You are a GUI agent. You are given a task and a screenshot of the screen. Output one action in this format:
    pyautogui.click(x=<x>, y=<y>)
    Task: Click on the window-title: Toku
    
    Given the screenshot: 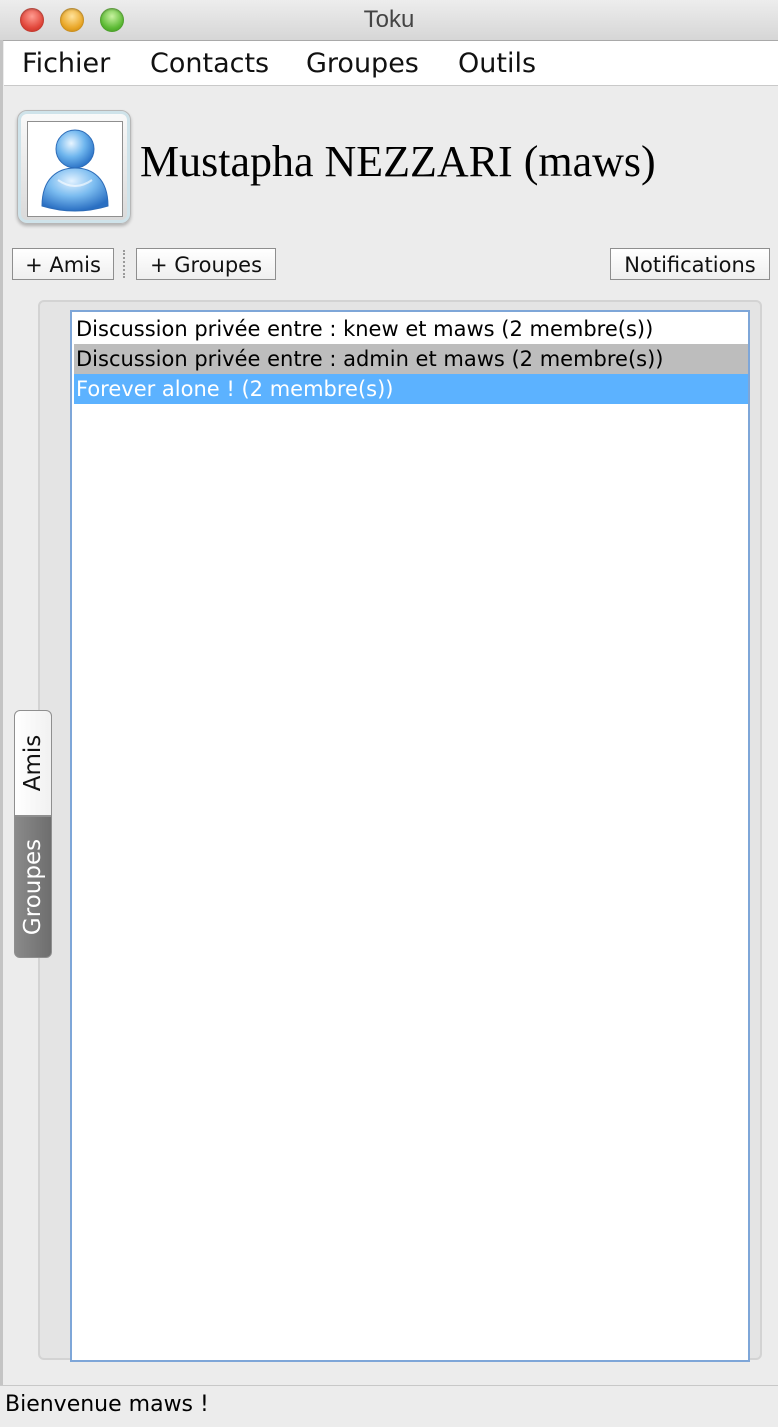 What is the action you would take?
    pyautogui.click(x=389, y=19)
    